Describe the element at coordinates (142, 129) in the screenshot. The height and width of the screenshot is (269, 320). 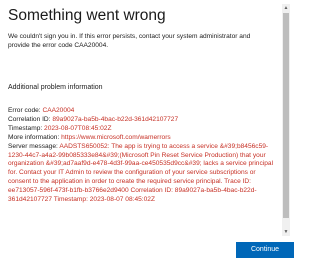
I see `timestamp-row: Timestamp: 2023-08-07T08:45:02Z` at that location.